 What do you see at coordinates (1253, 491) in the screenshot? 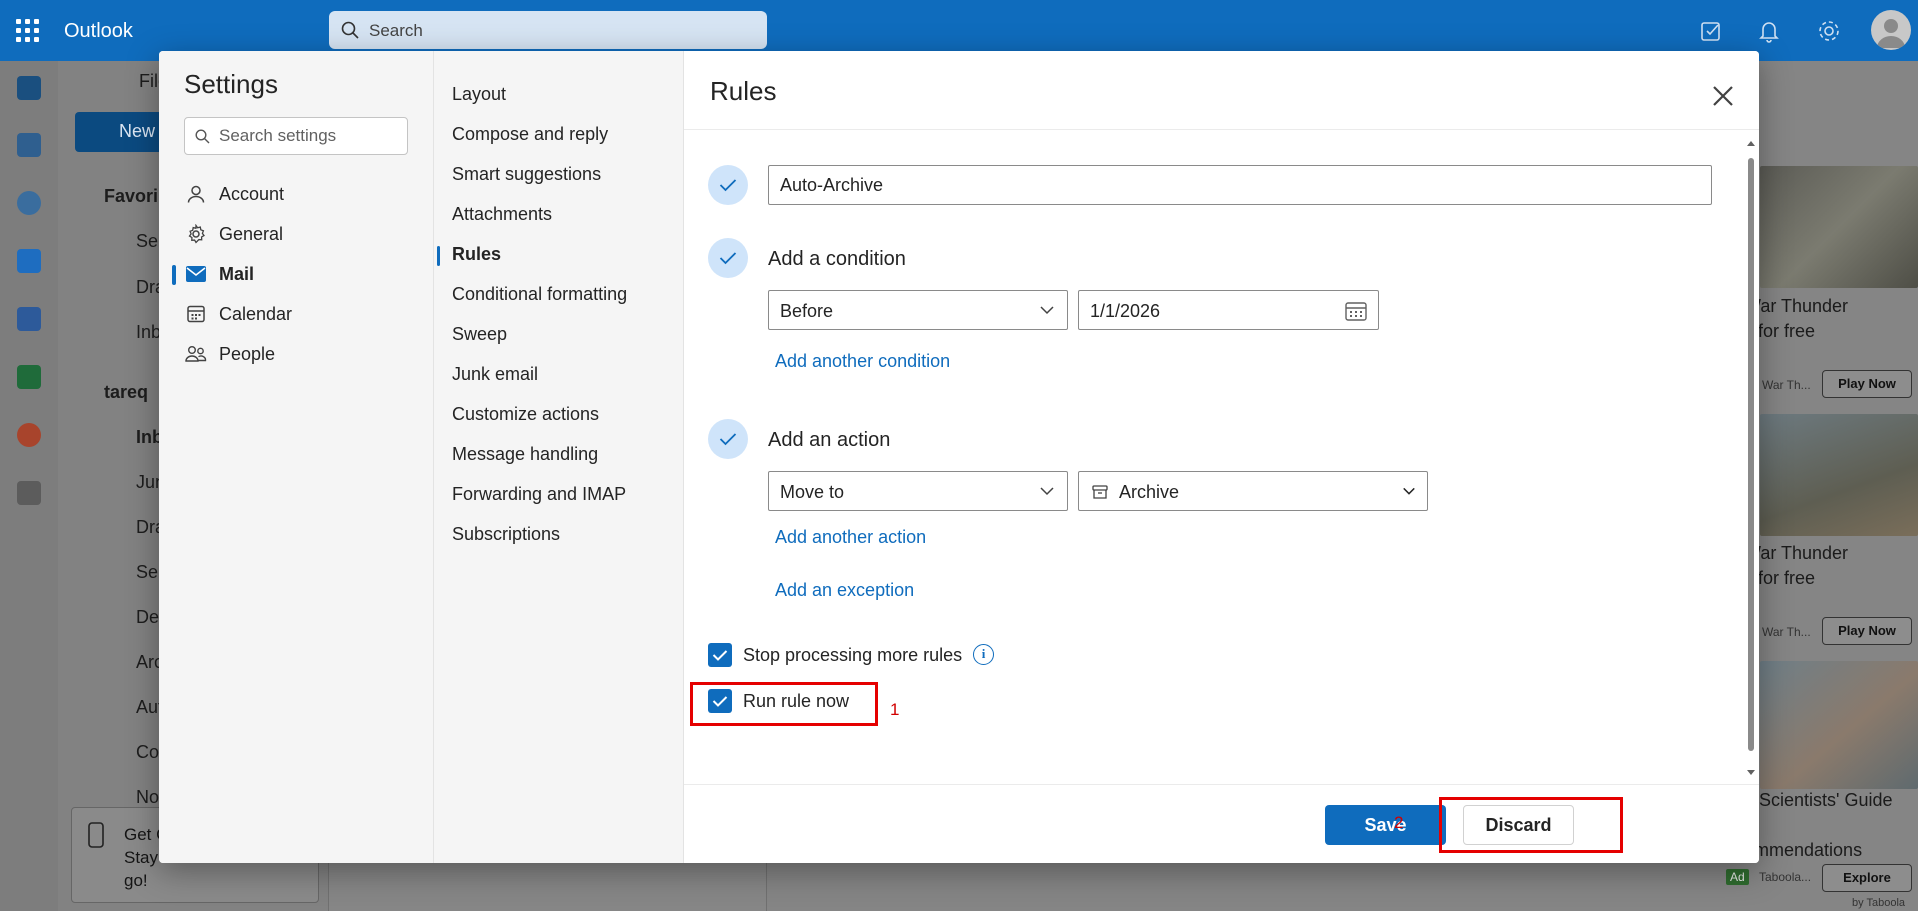
I see `action-folder-dropdown: Archive` at bounding box center [1253, 491].